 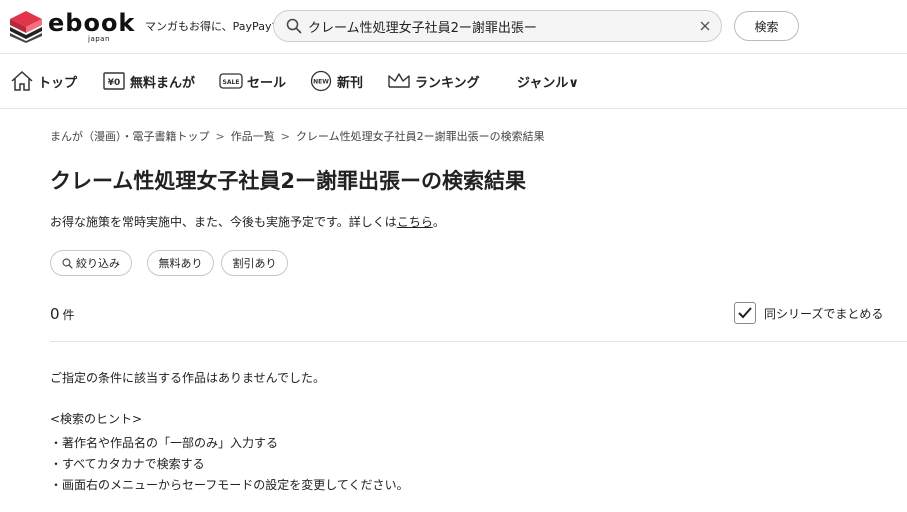 I want to click on search-button: 検索, so click(x=766, y=26).